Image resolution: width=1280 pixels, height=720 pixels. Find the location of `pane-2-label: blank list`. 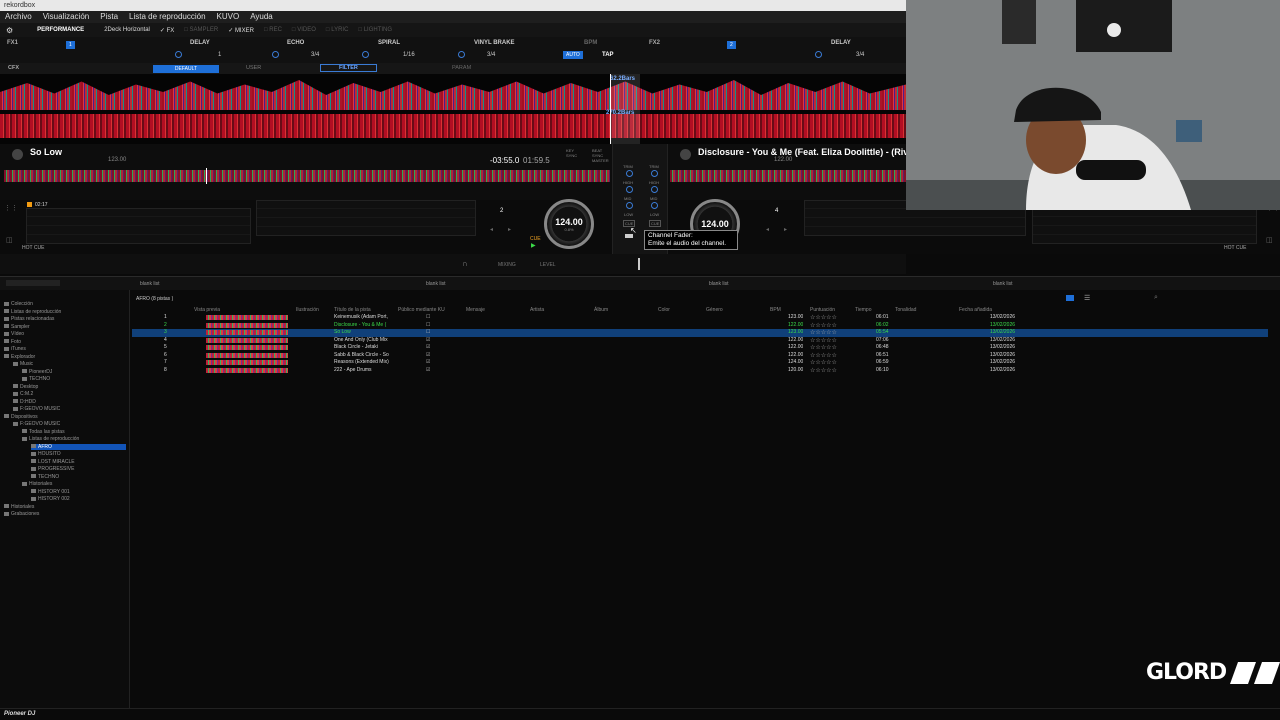

pane-2-label: blank list is located at coordinates (435, 284).